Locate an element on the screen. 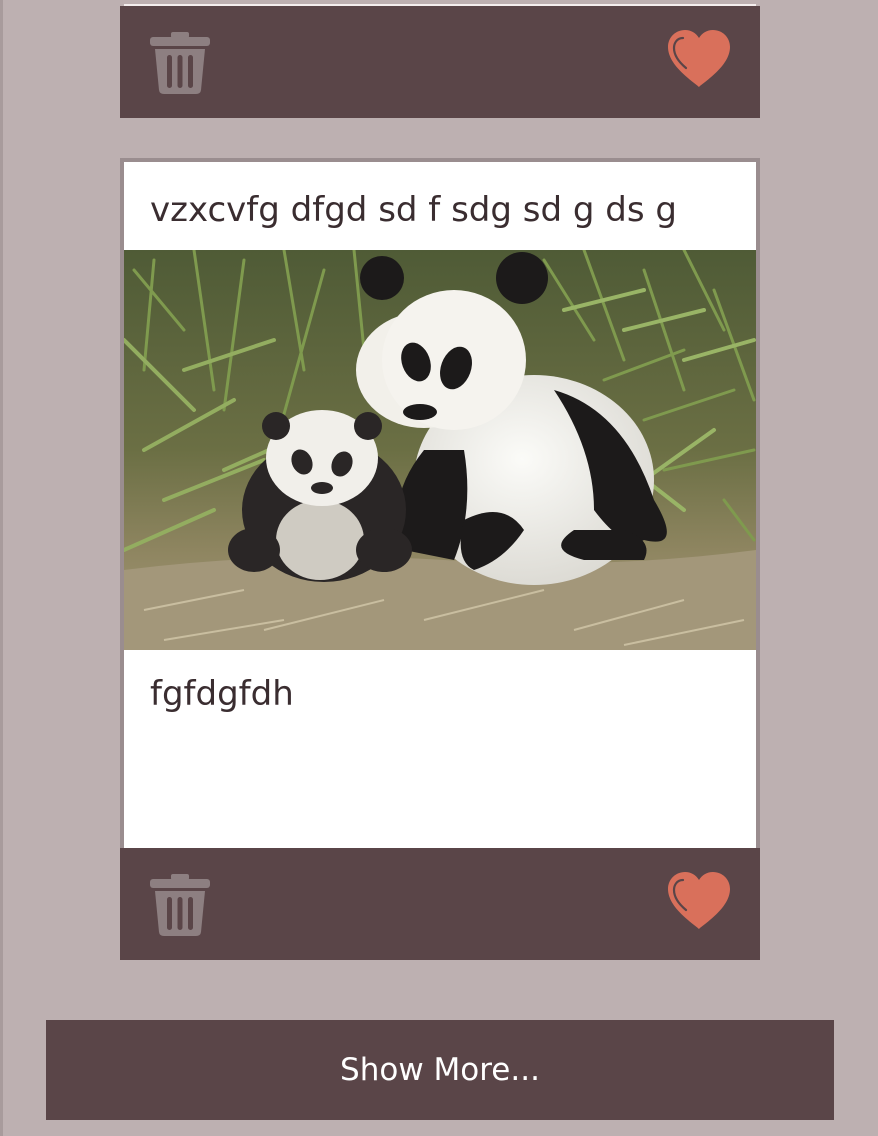  page-edge is located at coordinates (1, 568).